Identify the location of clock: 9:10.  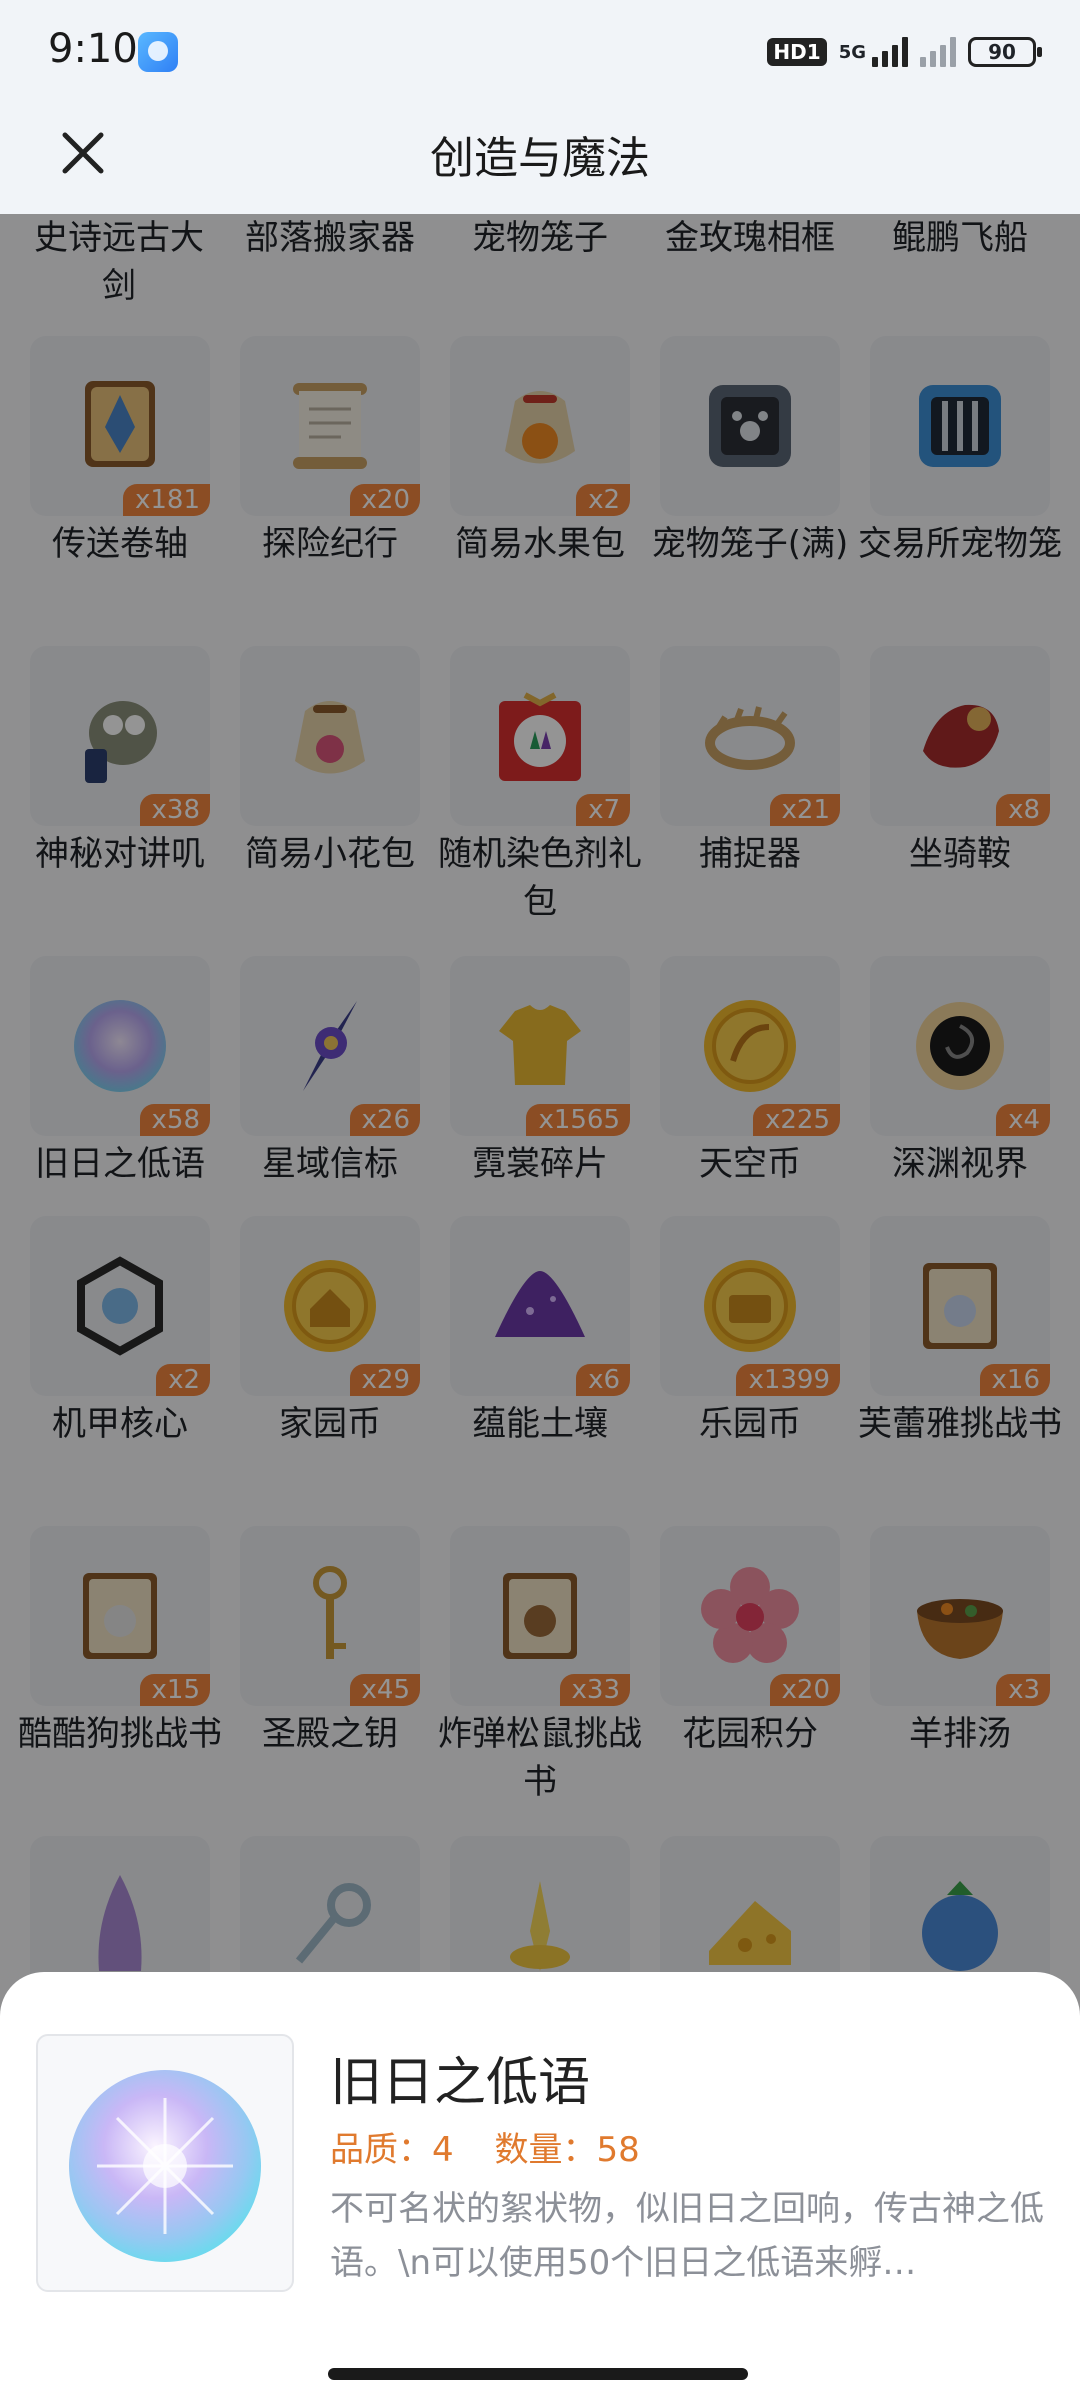
(93, 49).